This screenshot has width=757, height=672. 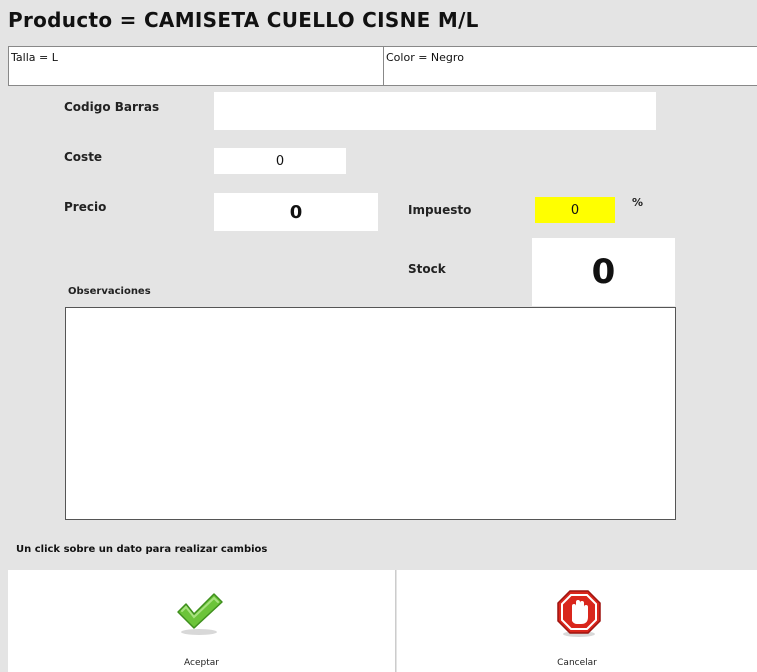 I want to click on checkmark-icon, so click(x=200, y=614).